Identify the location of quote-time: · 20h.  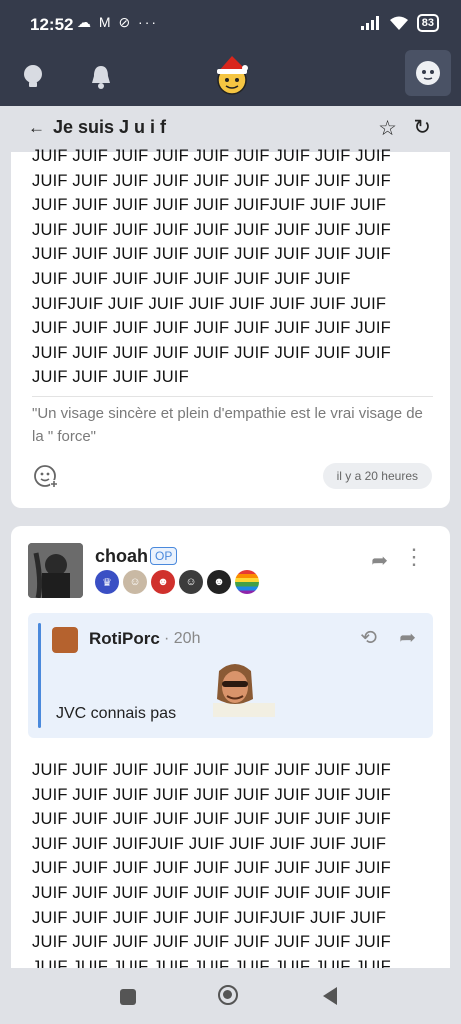
(182, 638).